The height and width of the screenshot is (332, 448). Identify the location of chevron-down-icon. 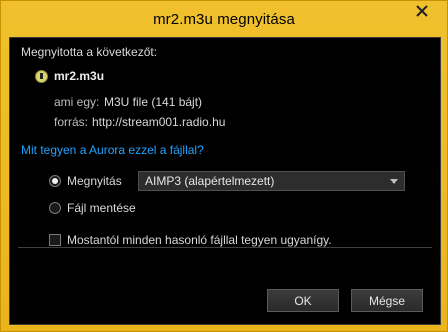
(394, 181).